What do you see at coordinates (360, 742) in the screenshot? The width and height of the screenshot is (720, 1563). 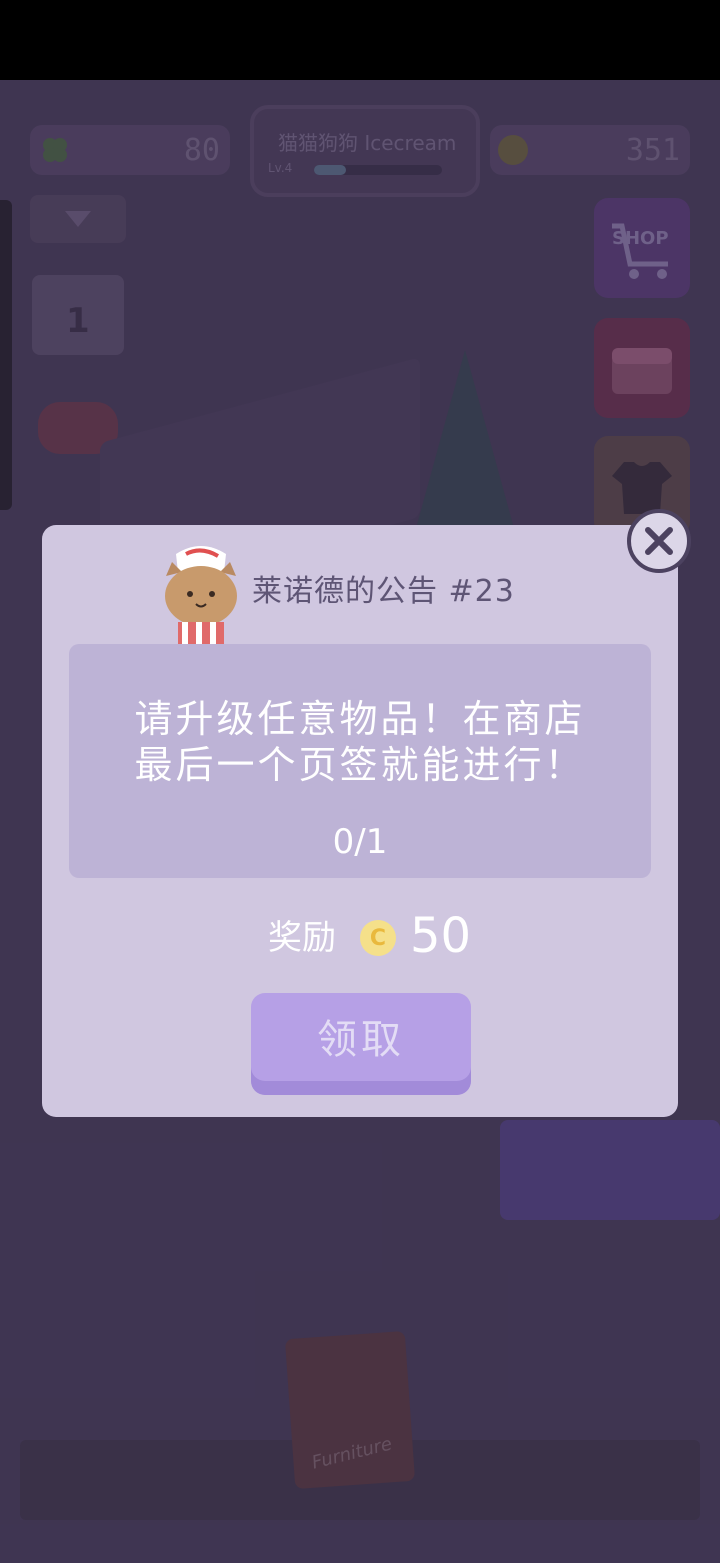 I see `task-message: 请升级任意物品！在商店 最后一个页签就能进行！` at bounding box center [360, 742].